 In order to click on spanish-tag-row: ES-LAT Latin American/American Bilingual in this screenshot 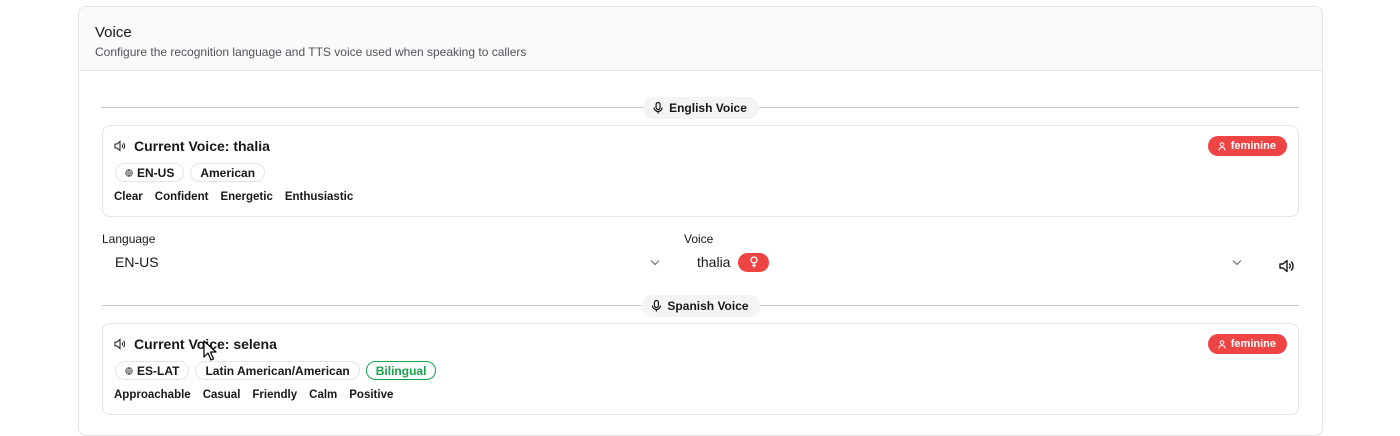, I will do `click(276, 370)`.